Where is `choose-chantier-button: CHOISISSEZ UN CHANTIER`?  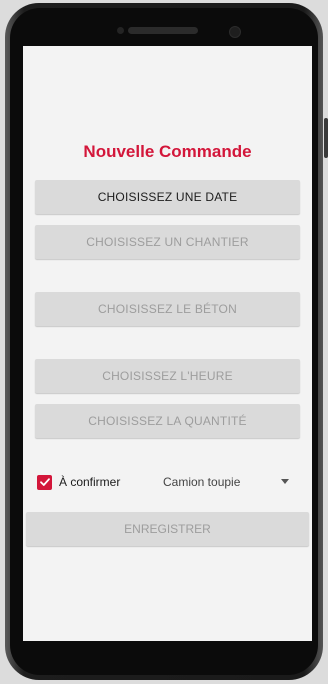 choose-chantier-button: CHOISISSEZ UN CHANTIER is located at coordinates (167, 242).